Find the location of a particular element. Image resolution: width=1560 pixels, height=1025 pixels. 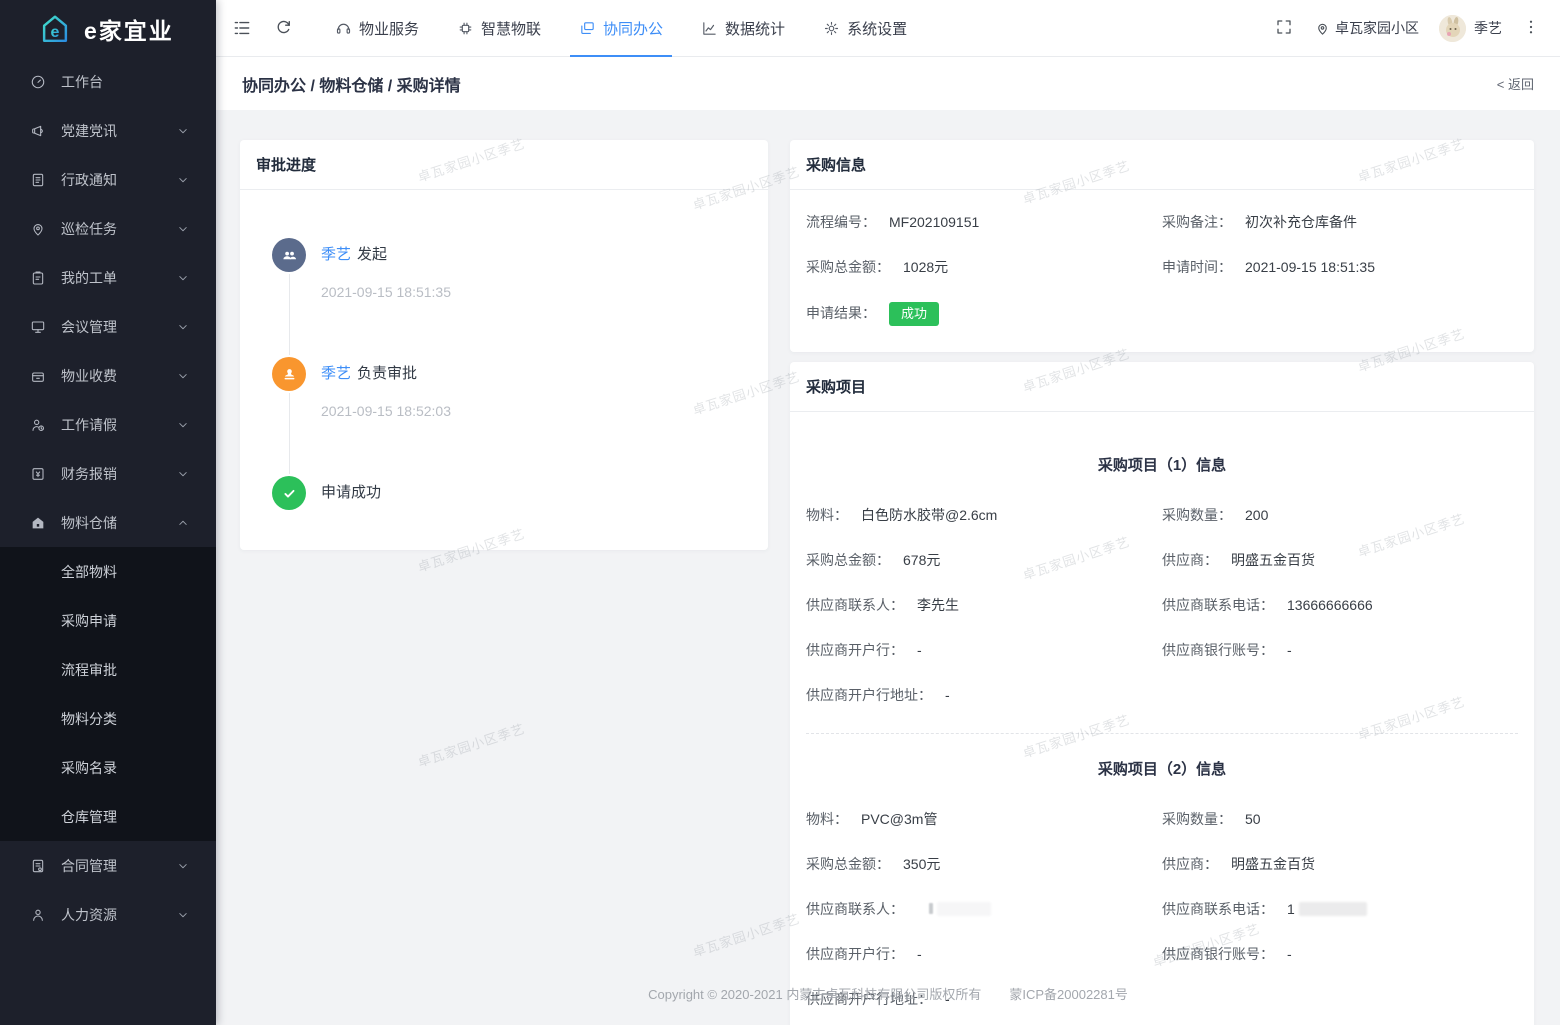

field-apply-result: 申请结果： 成功 is located at coordinates (984, 314).